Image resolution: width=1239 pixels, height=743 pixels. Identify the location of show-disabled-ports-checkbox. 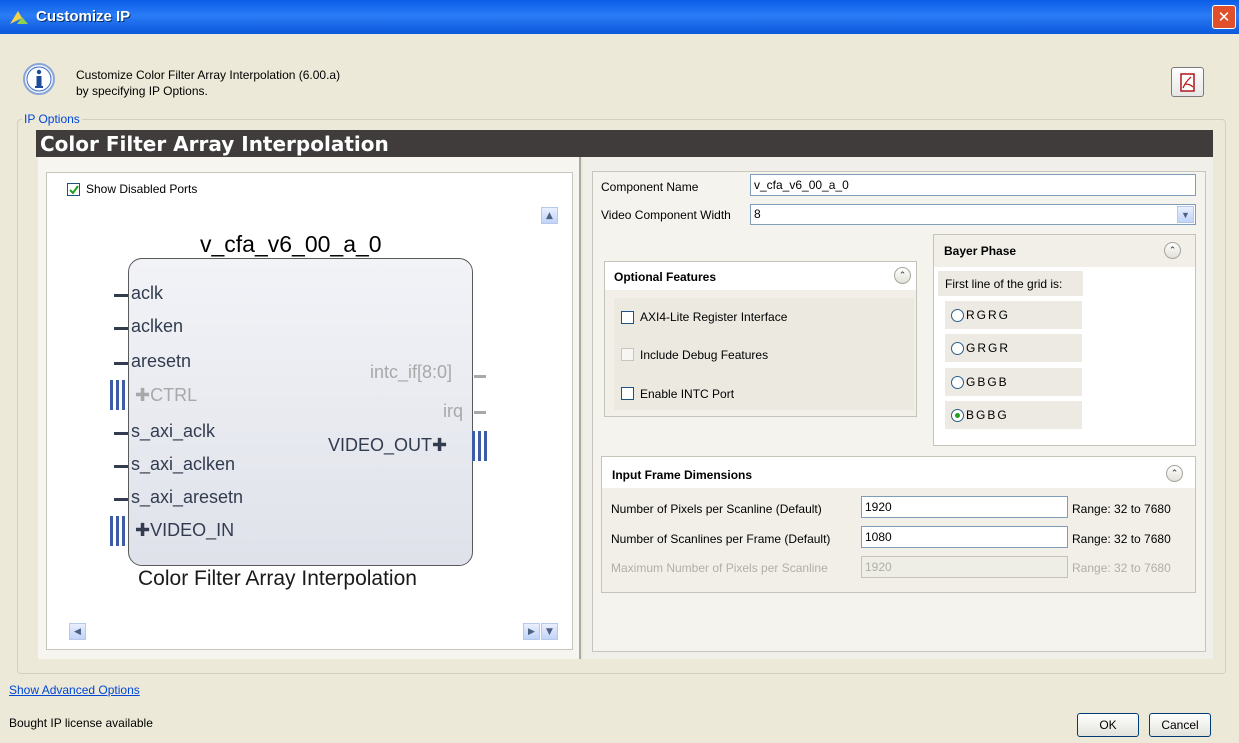
(73, 189).